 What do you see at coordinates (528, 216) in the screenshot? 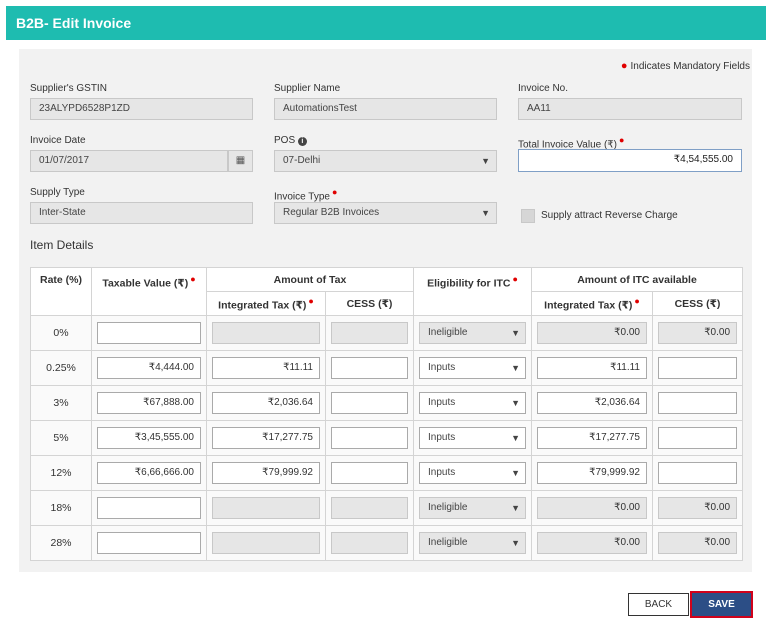
I see `reverse-charge-checkbox` at bounding box center [528, 216].